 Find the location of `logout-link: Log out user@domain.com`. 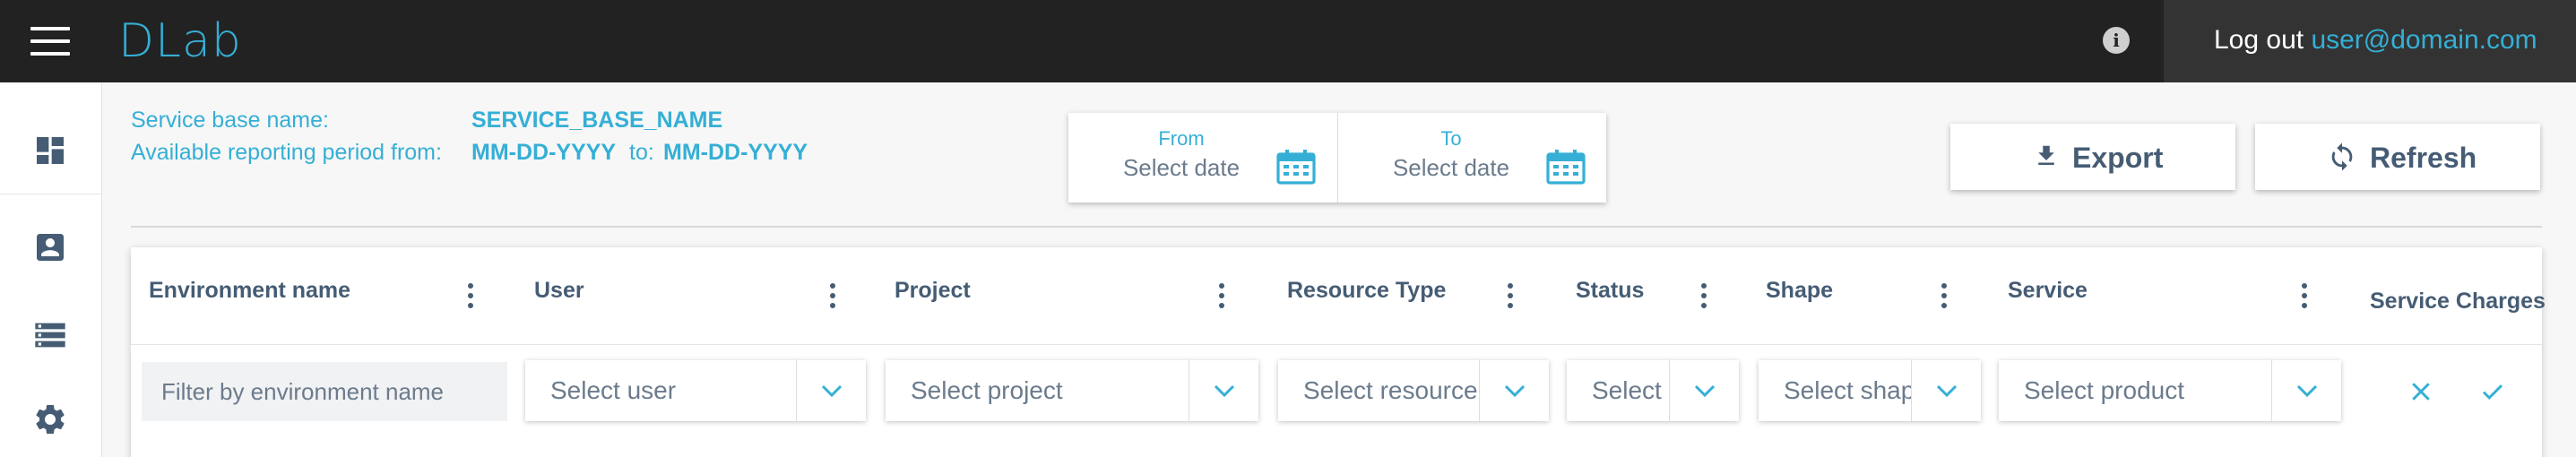

logout-link: Log out user@domain.com is located at coordinates (2375, 40).